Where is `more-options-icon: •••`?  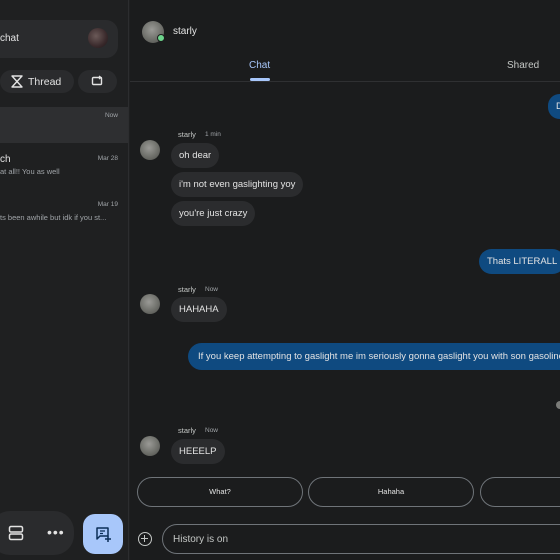
more-options-icon: ••• is located at coordinates (56, 532).